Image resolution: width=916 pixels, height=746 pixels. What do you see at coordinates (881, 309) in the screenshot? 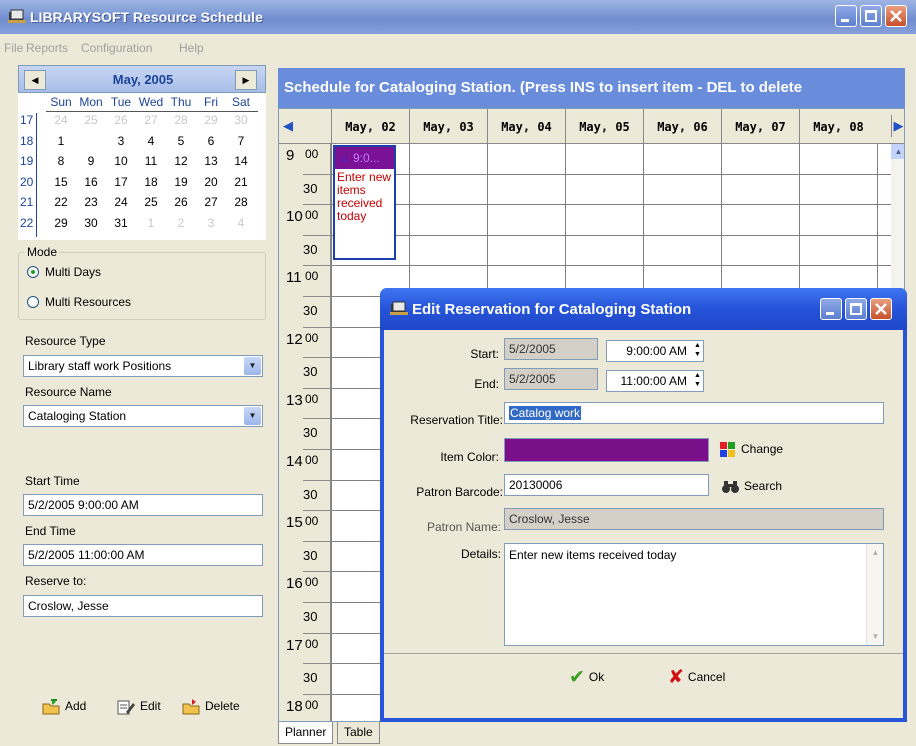
I see `dialog-close-button` at bounding box center [881, 309].